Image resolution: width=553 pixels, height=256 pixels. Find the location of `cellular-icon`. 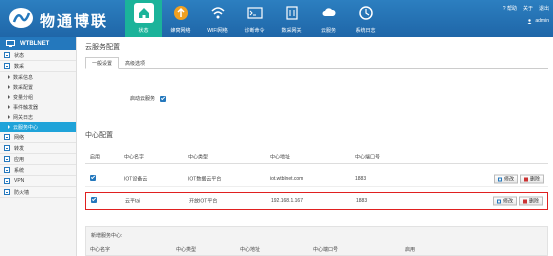

cellular-icon is located at coordinates (181, 13).